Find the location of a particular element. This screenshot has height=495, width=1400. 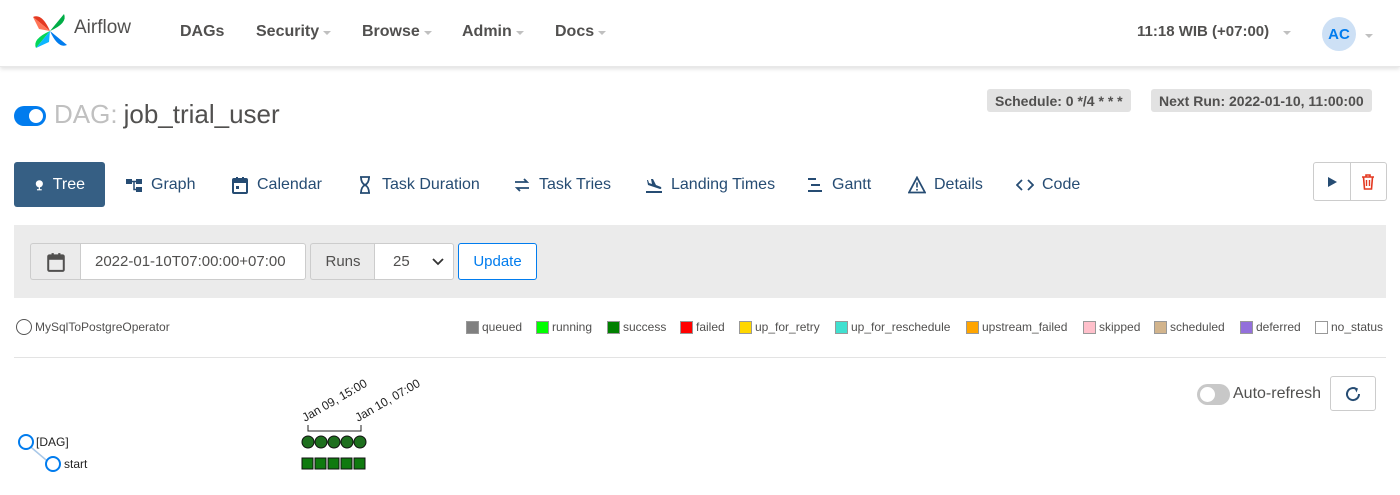

delete-dag-button is located at coordinates (1367, 181).